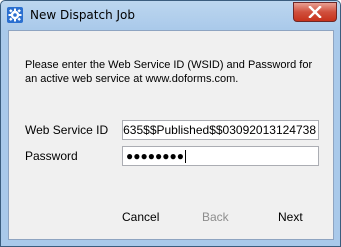  I want to click on wsid-value: 1203635$$Published$$03092013124738, so click(219, 130).